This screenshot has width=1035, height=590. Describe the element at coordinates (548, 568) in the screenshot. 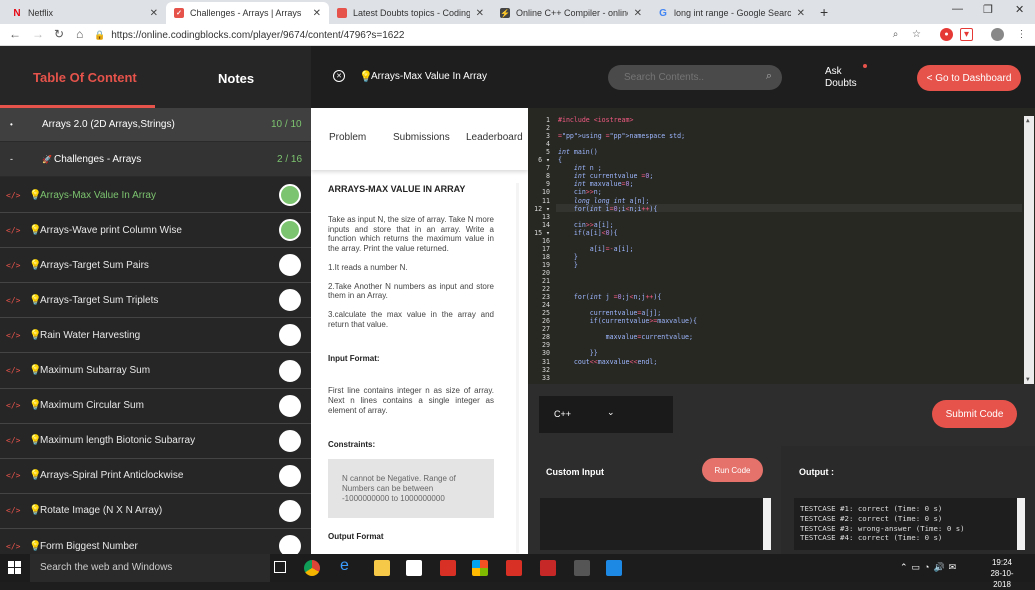

I see `antivirus-icon` at that location.